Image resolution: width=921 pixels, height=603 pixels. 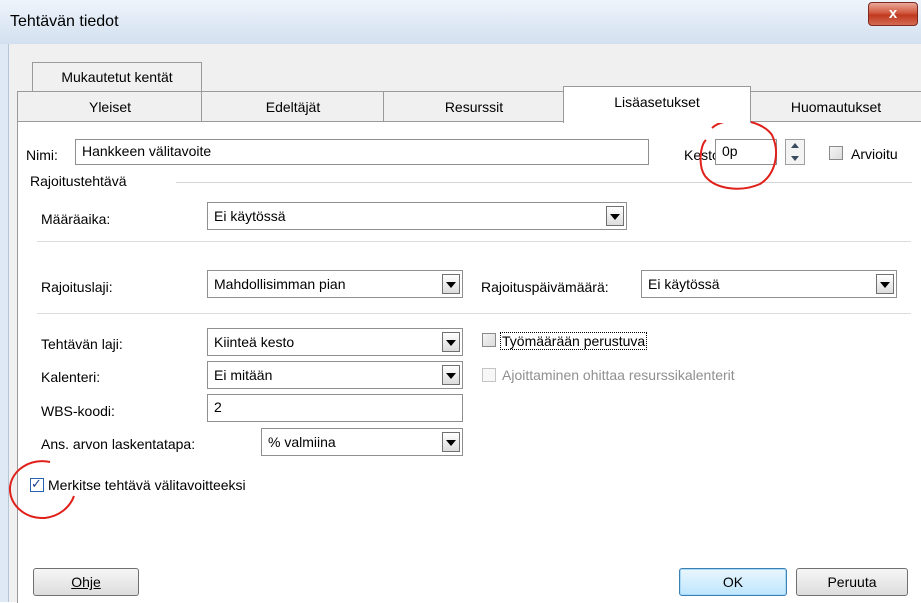 I want to click on name-label: Nimi:, so click(x=42, y=155).